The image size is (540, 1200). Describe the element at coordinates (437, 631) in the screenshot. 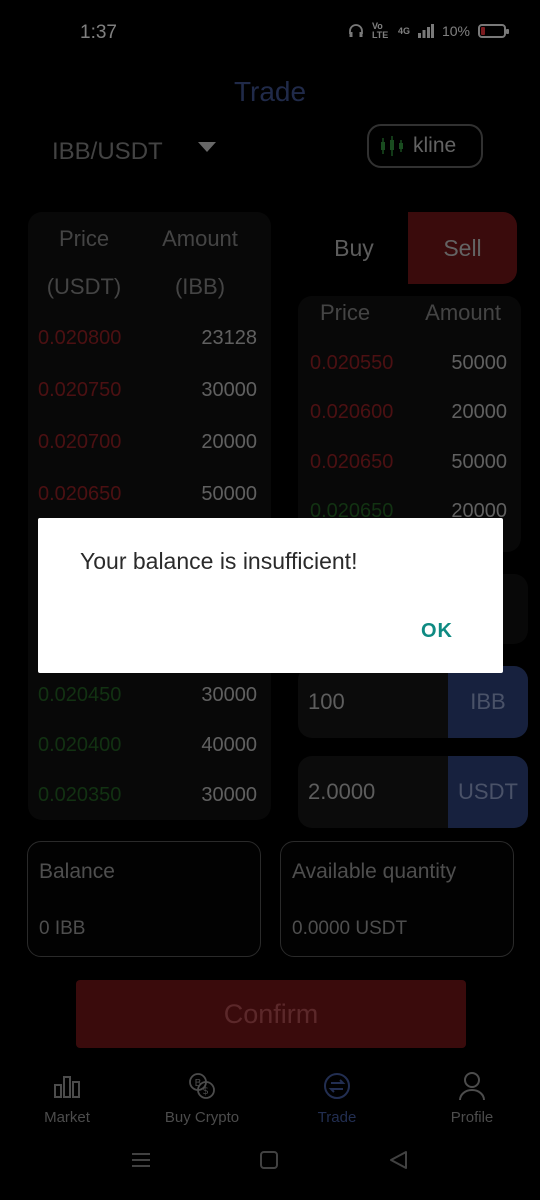

I see `ok-button: OK` at that location.